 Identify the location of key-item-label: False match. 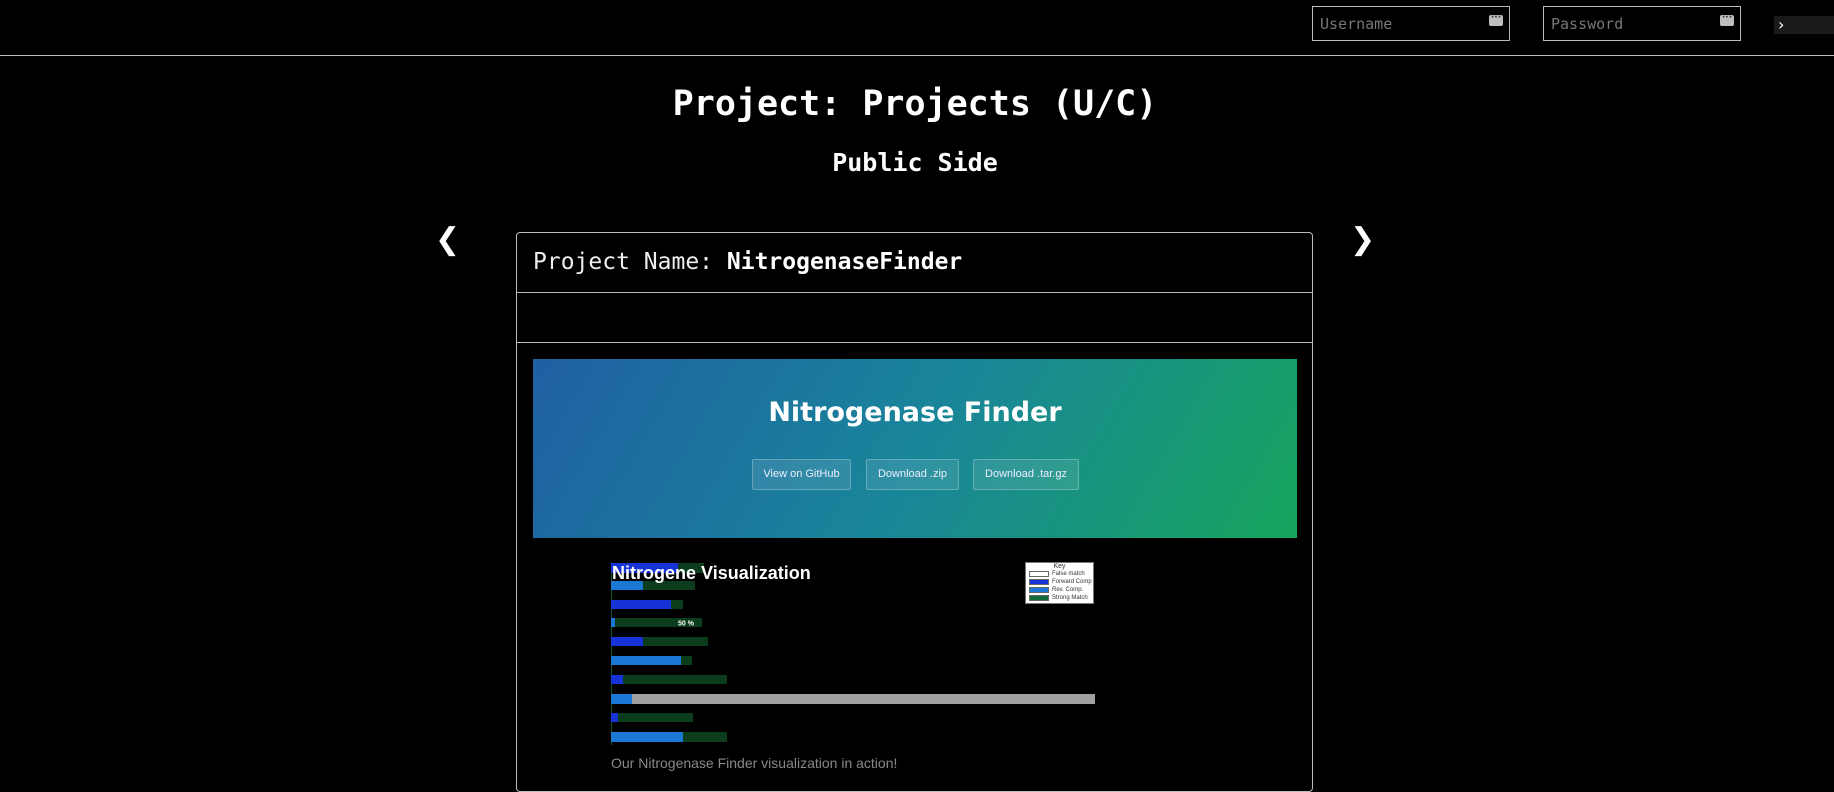
(1068, 574).